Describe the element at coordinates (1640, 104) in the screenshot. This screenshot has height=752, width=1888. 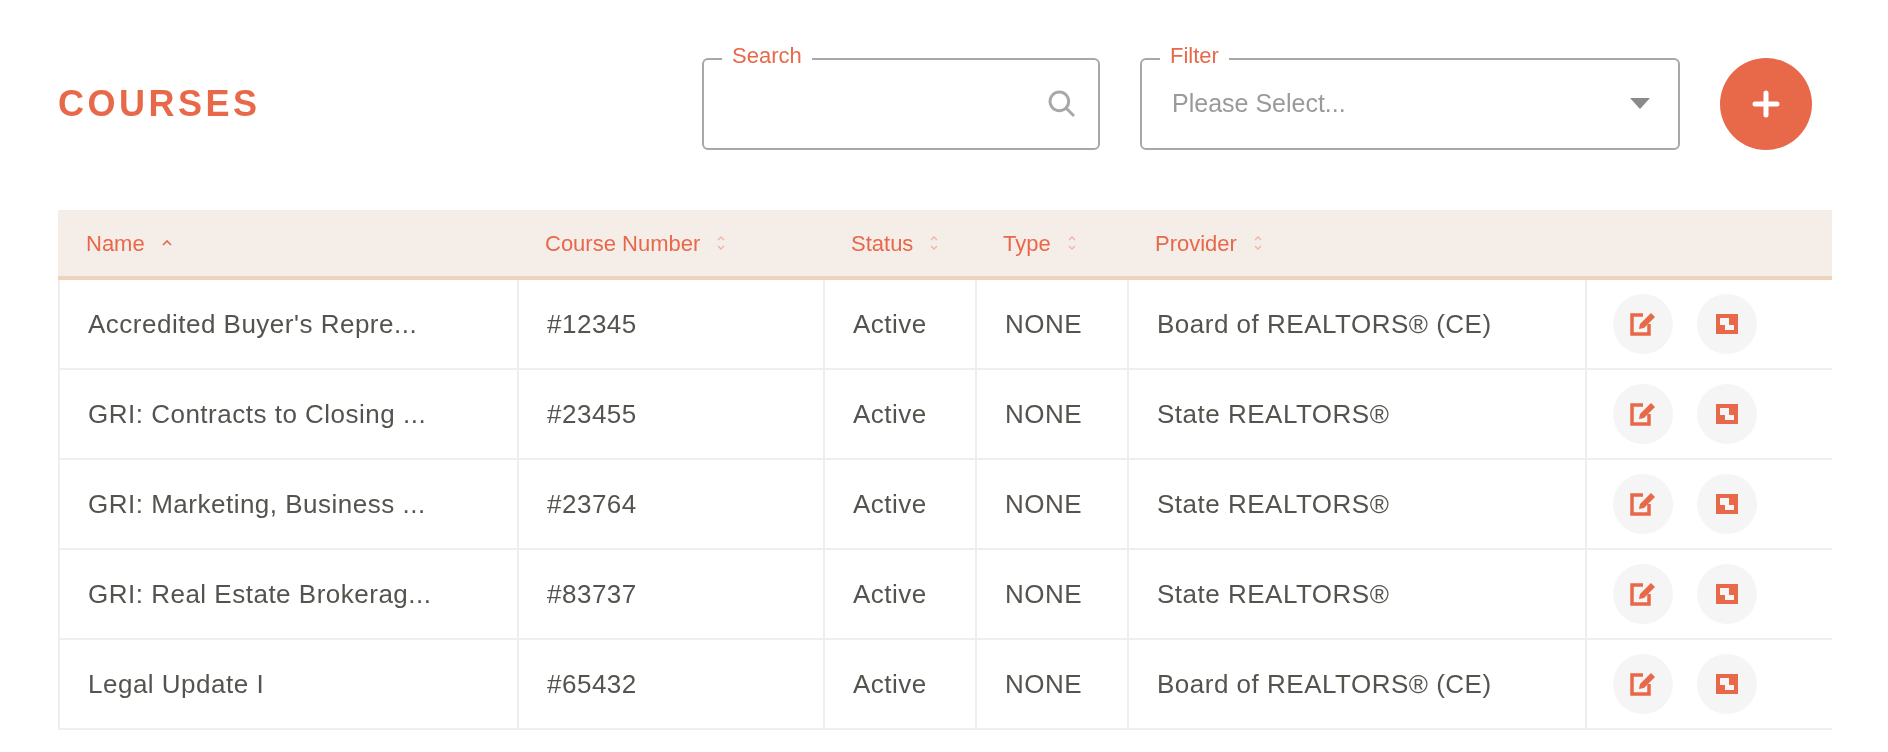
I see `dropdown-caret-icon` at that location.